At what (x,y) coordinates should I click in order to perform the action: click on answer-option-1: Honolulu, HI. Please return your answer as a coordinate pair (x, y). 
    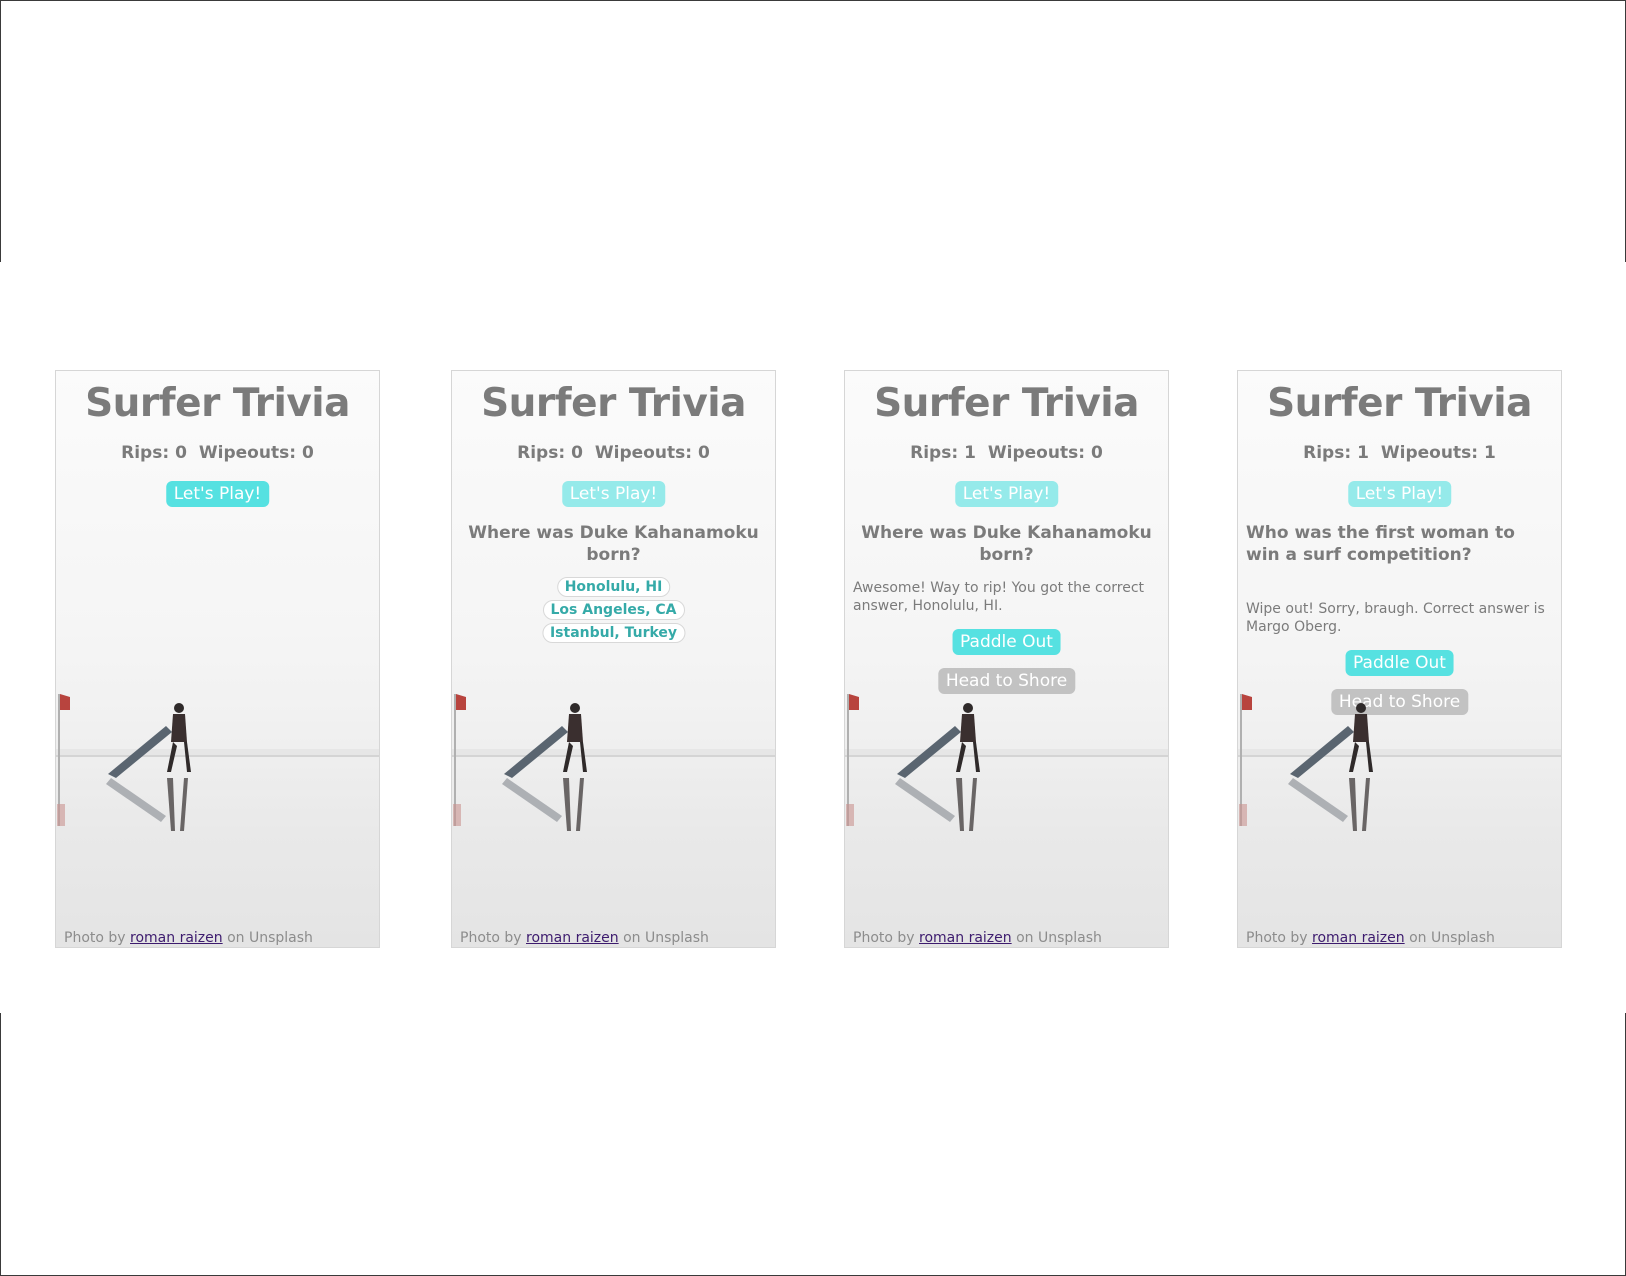
    Looking at the image, I should click on (613, 587).